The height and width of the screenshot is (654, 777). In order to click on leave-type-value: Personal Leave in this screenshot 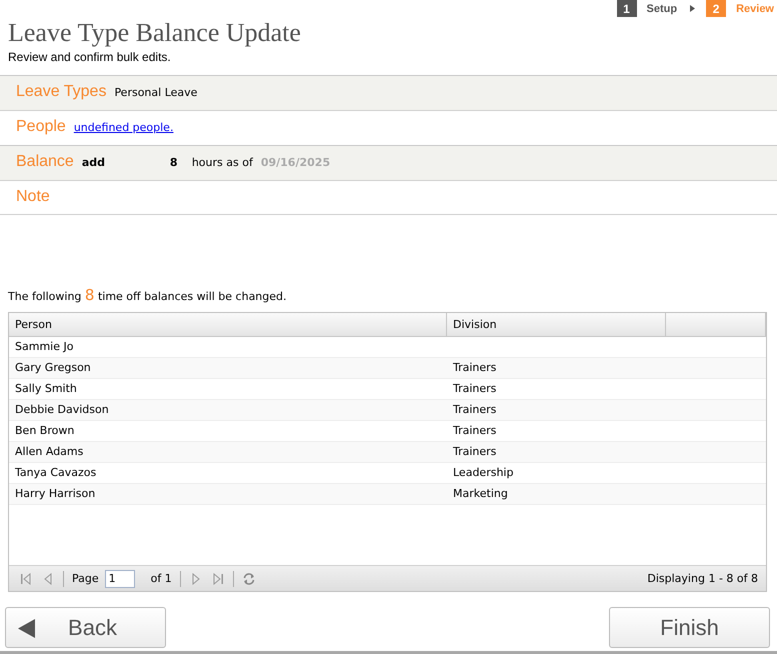, I will do `click(156, 92)`.